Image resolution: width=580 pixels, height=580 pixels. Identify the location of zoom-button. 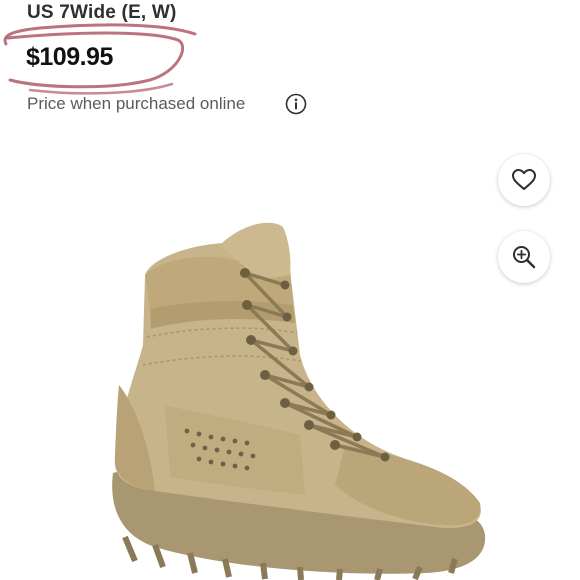
(524, 257).